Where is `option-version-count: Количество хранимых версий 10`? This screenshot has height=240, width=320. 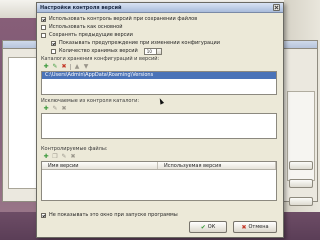 option-version-count: Количество хранимых версий 10 is located at coordinates (160, 51).